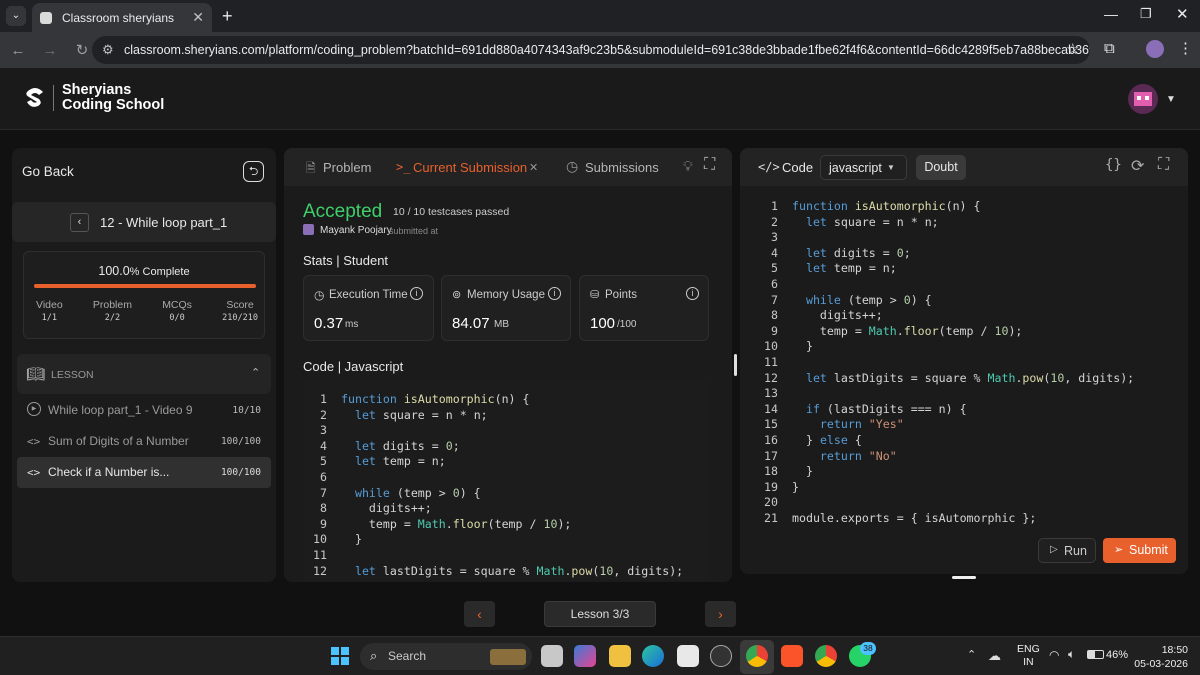 This screenshot has width=1200, height=675. What do you see at coordinates (255, 372) in the screenshot?
I see `chevron-up-icon: ⌃` at bounding box center [255, 372].